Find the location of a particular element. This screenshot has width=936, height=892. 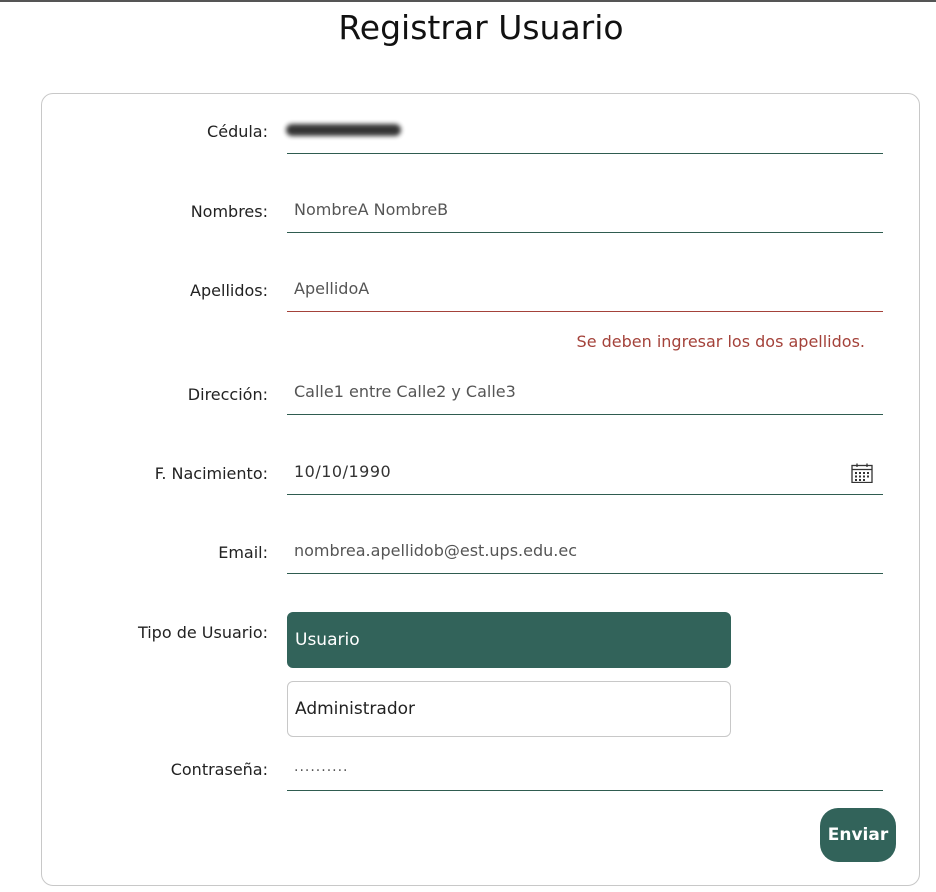

top-border is located at coordinates (468, 1).